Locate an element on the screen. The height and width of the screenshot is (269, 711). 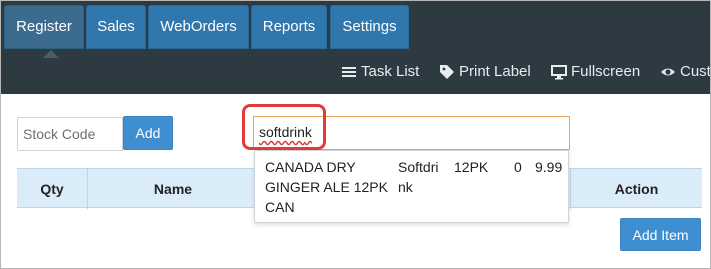
product-search-input: softdrink is located at coordinates (411, 133).